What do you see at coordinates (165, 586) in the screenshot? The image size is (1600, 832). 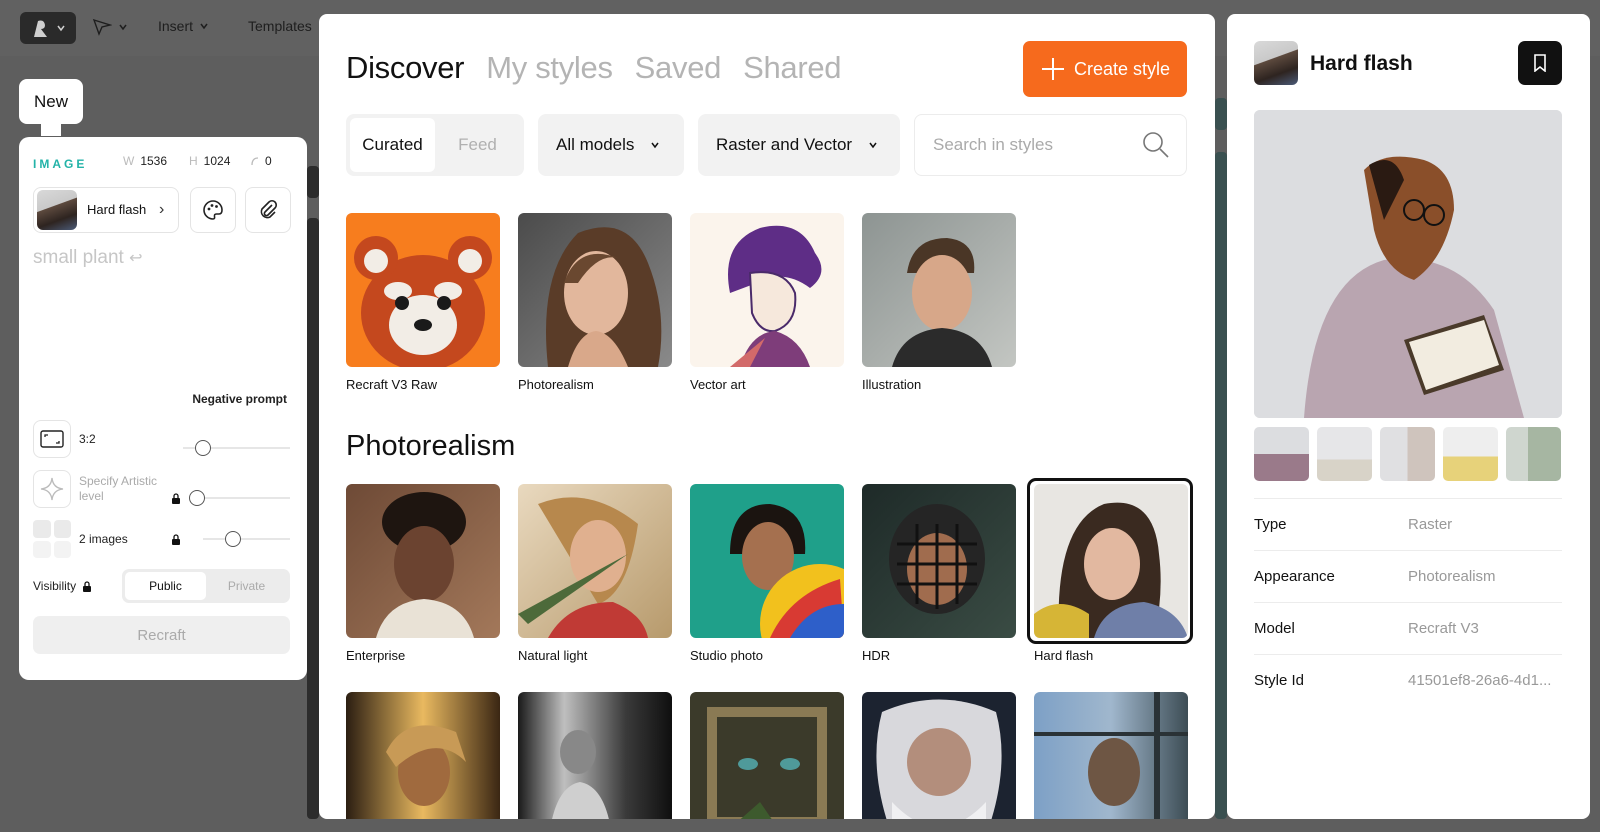 I see `visibility-public-option: Public` at bounding box center [165, 586].